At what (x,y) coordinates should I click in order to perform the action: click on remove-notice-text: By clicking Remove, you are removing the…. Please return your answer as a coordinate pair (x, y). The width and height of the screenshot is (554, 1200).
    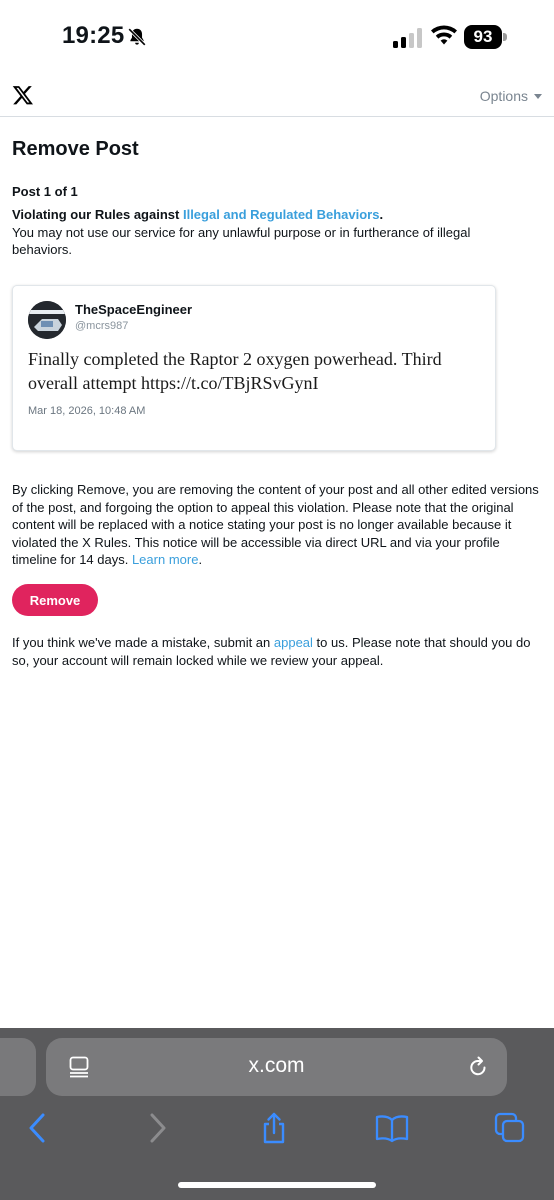
    Looking at the image, I should click on (275, 524).